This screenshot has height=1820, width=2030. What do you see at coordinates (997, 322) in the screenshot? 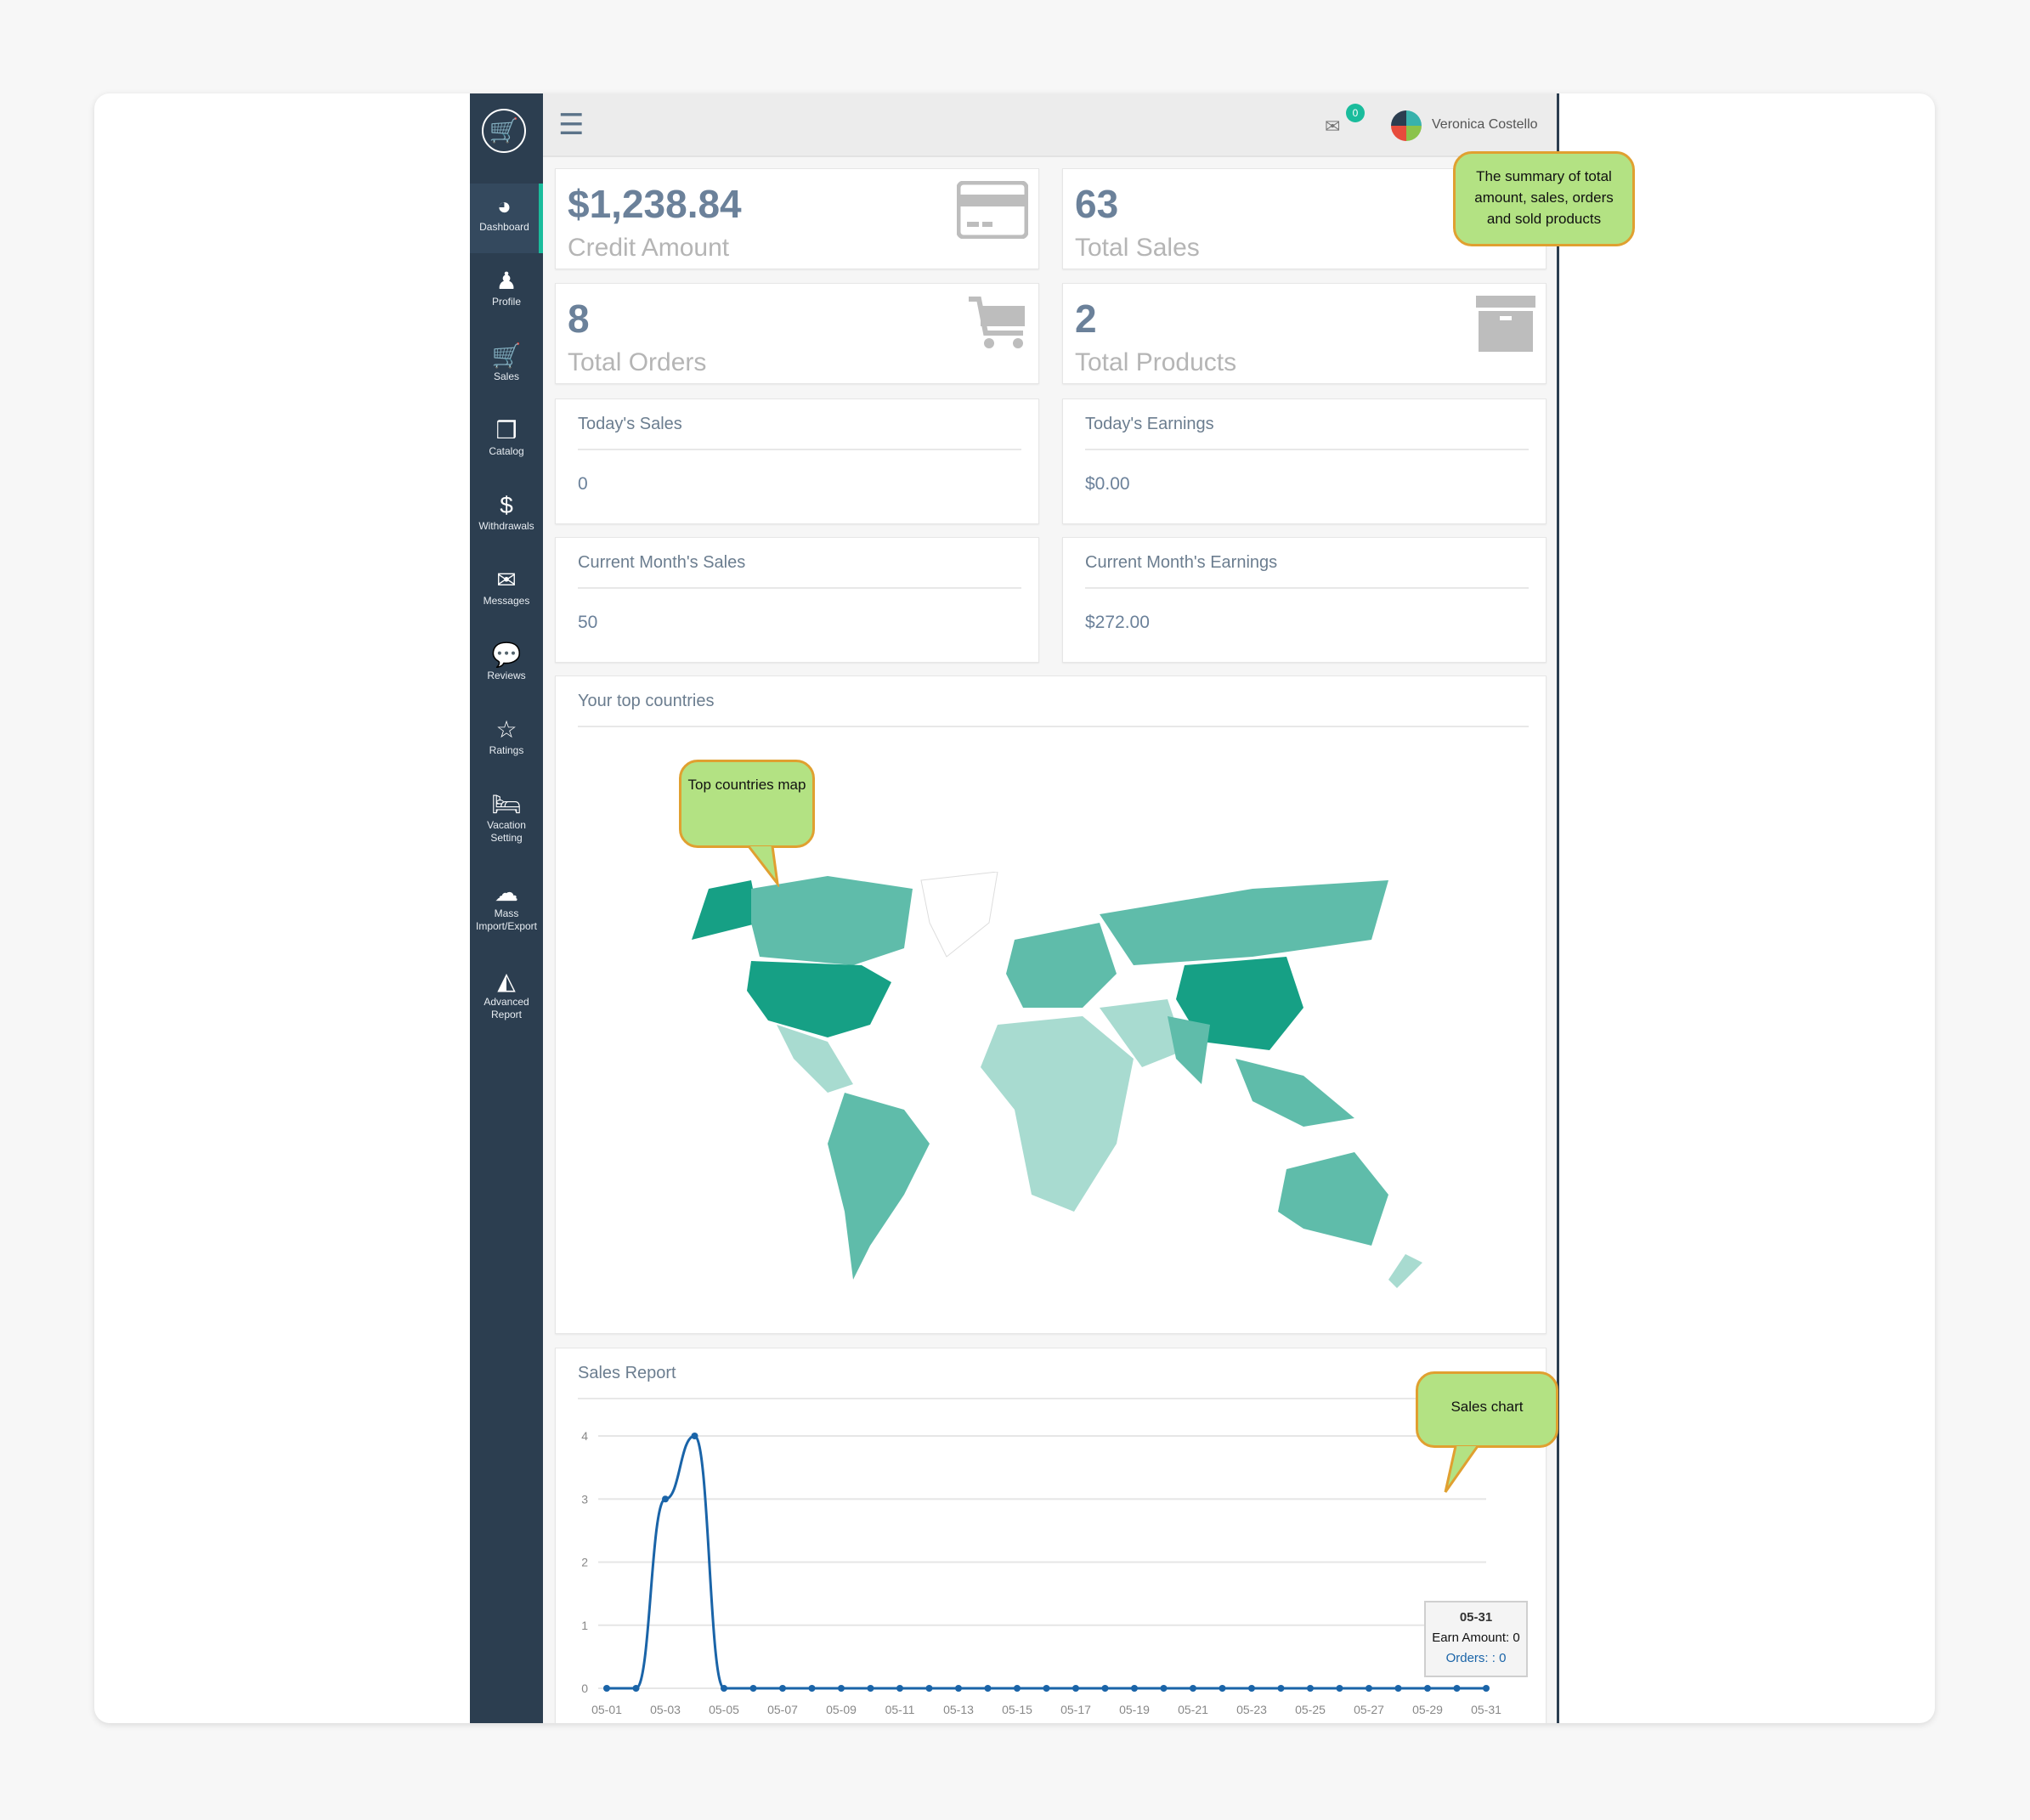
I see `cart-icon` at bounding box center [997, 322].